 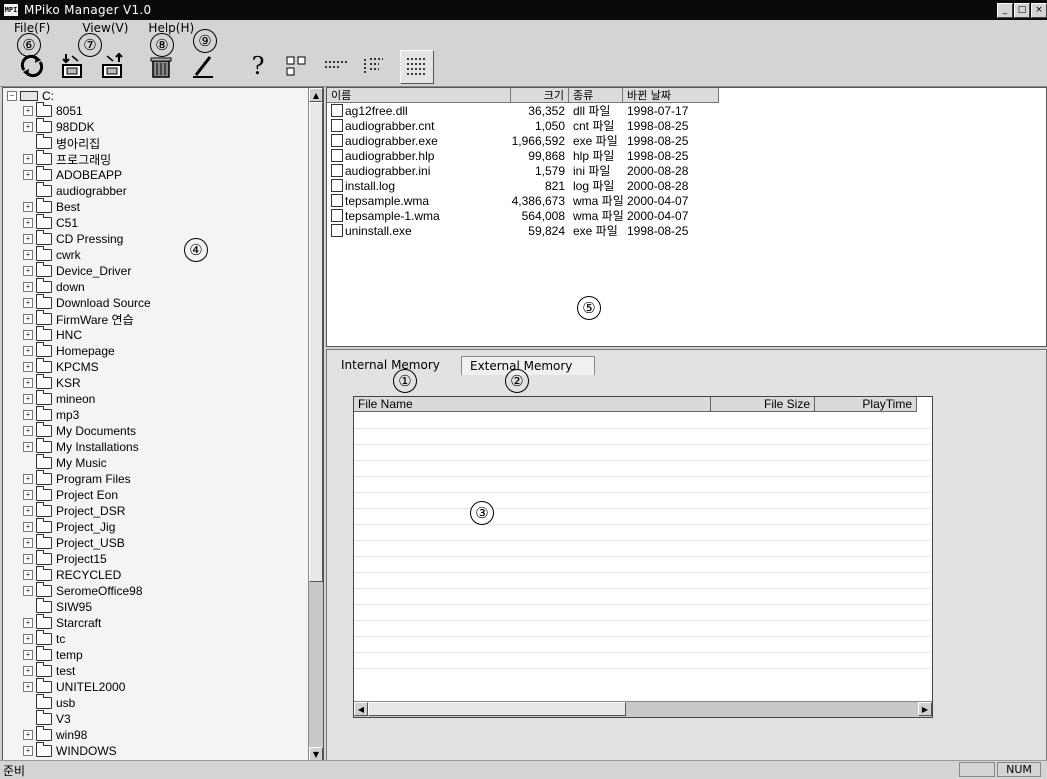 I want to click on tree-item: + UNITEL2000, so click(x=74, y=686).